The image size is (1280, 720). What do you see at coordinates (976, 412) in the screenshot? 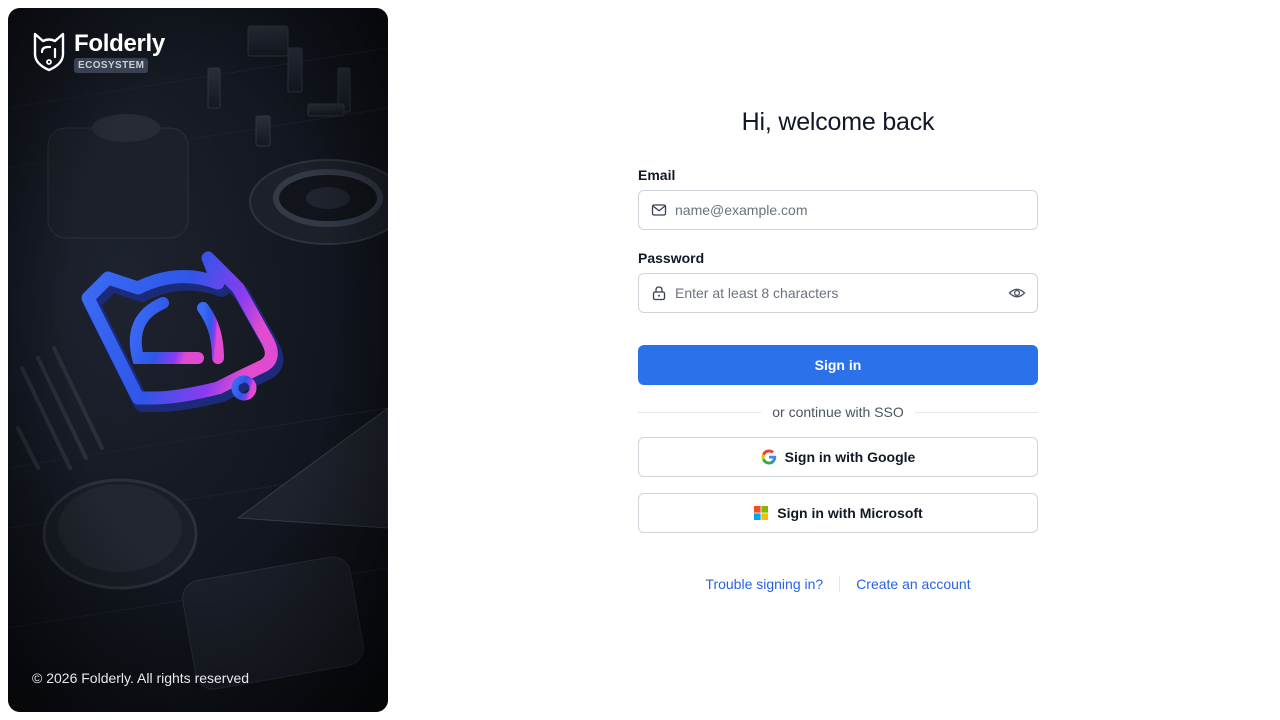
I see `divider-line-right` at bounding box center [976, 412].